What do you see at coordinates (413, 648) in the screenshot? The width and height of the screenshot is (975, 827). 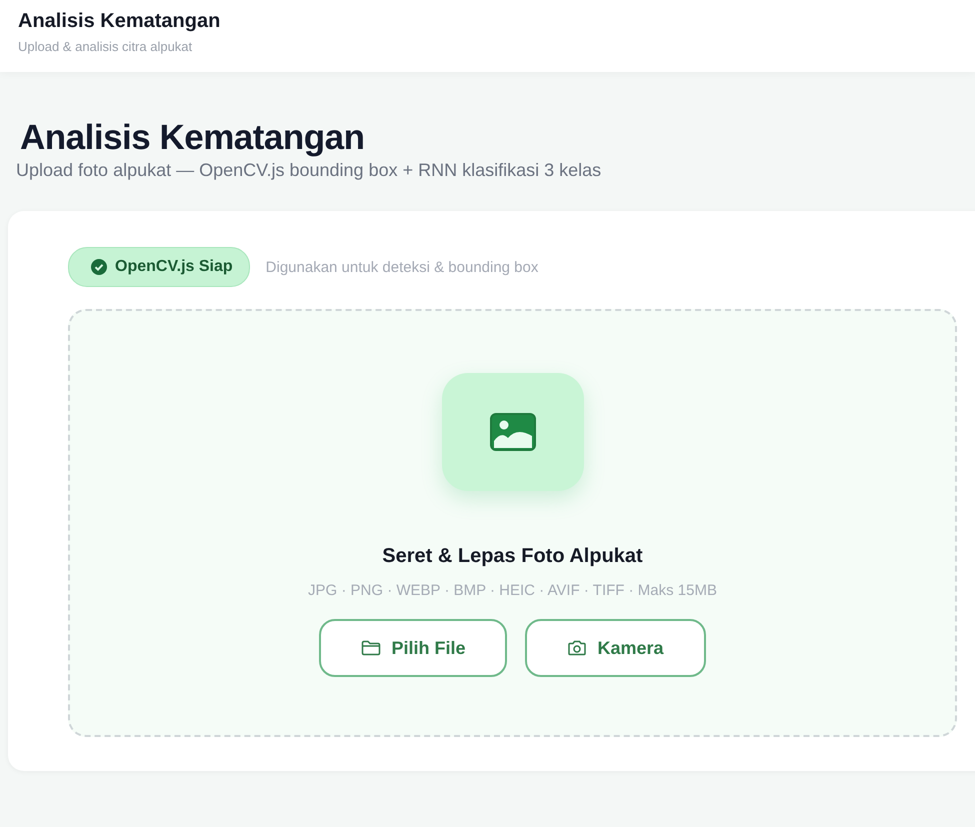 I see `choose-file-button: Pilih File` at bounding box center [413, 648].